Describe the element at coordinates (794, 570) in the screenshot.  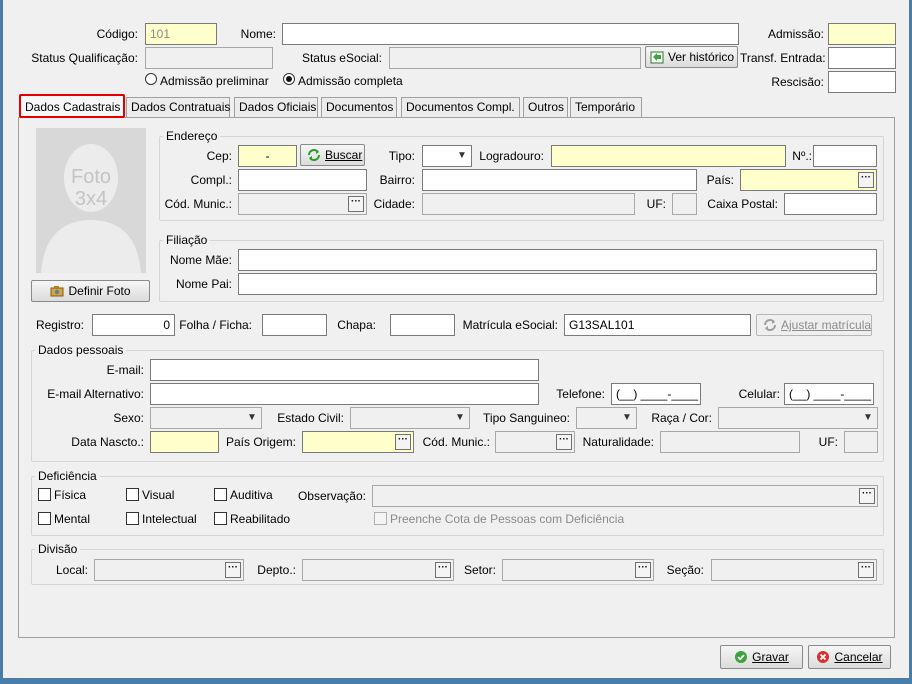
I see `secao-field: ···` at that location.